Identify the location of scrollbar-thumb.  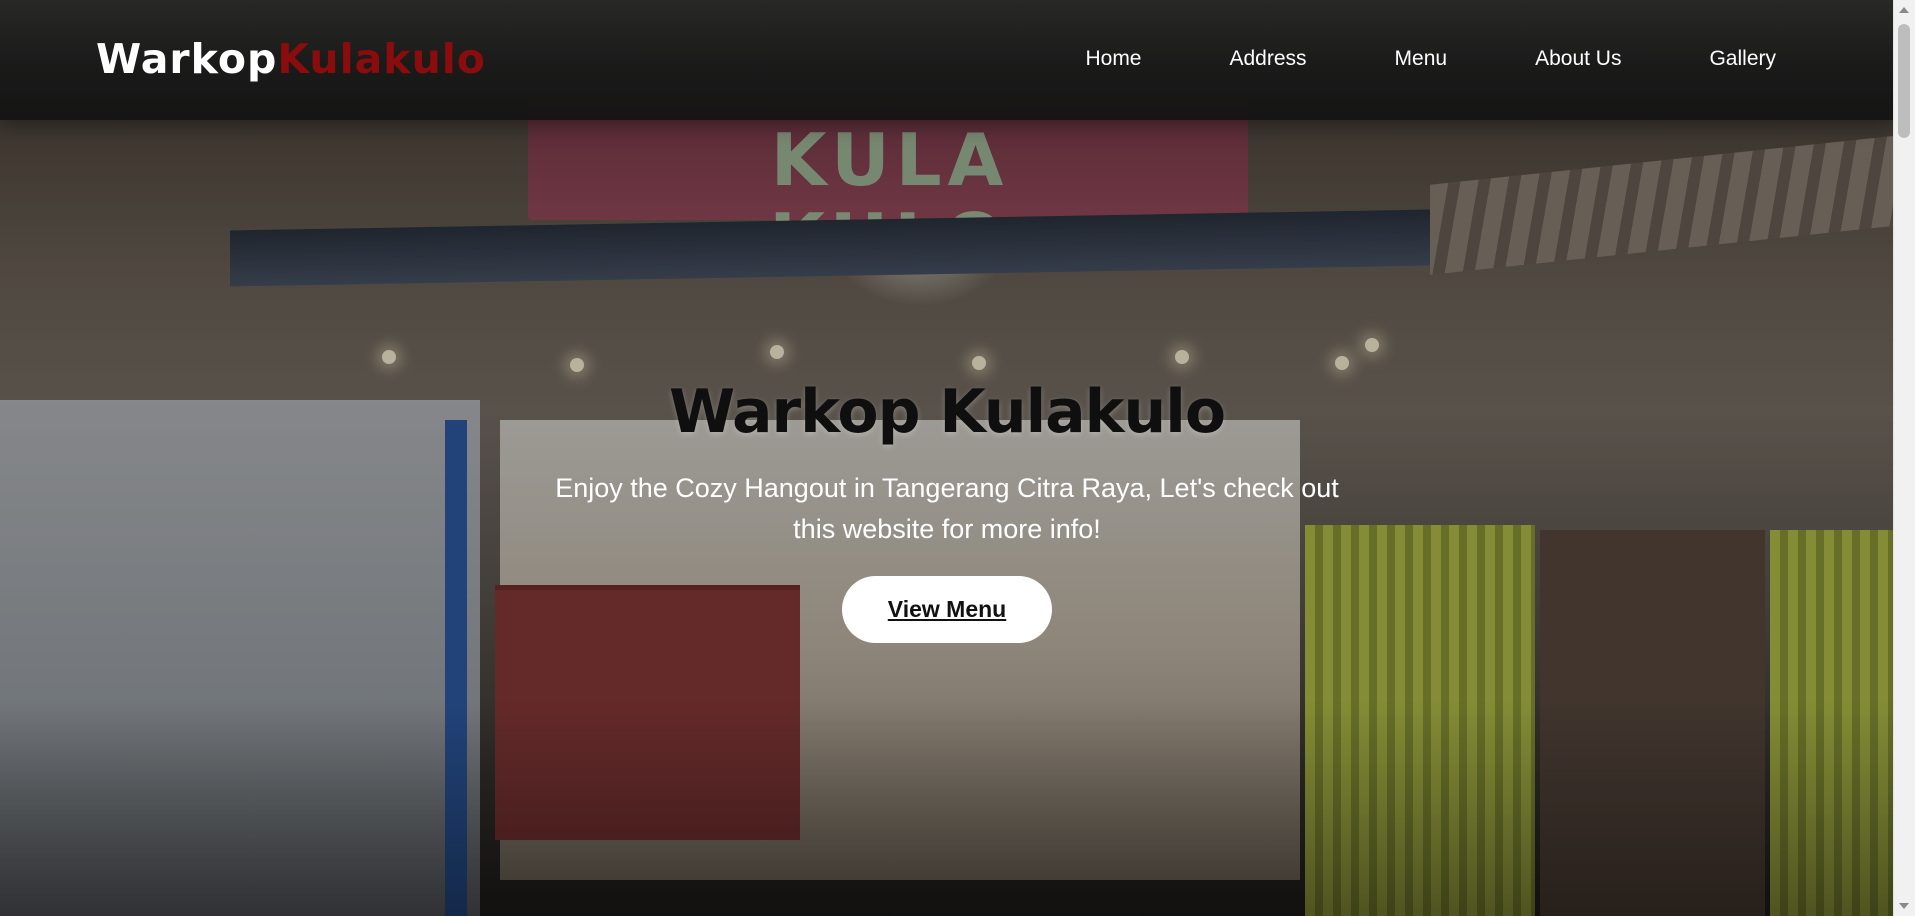
(1904, 81).